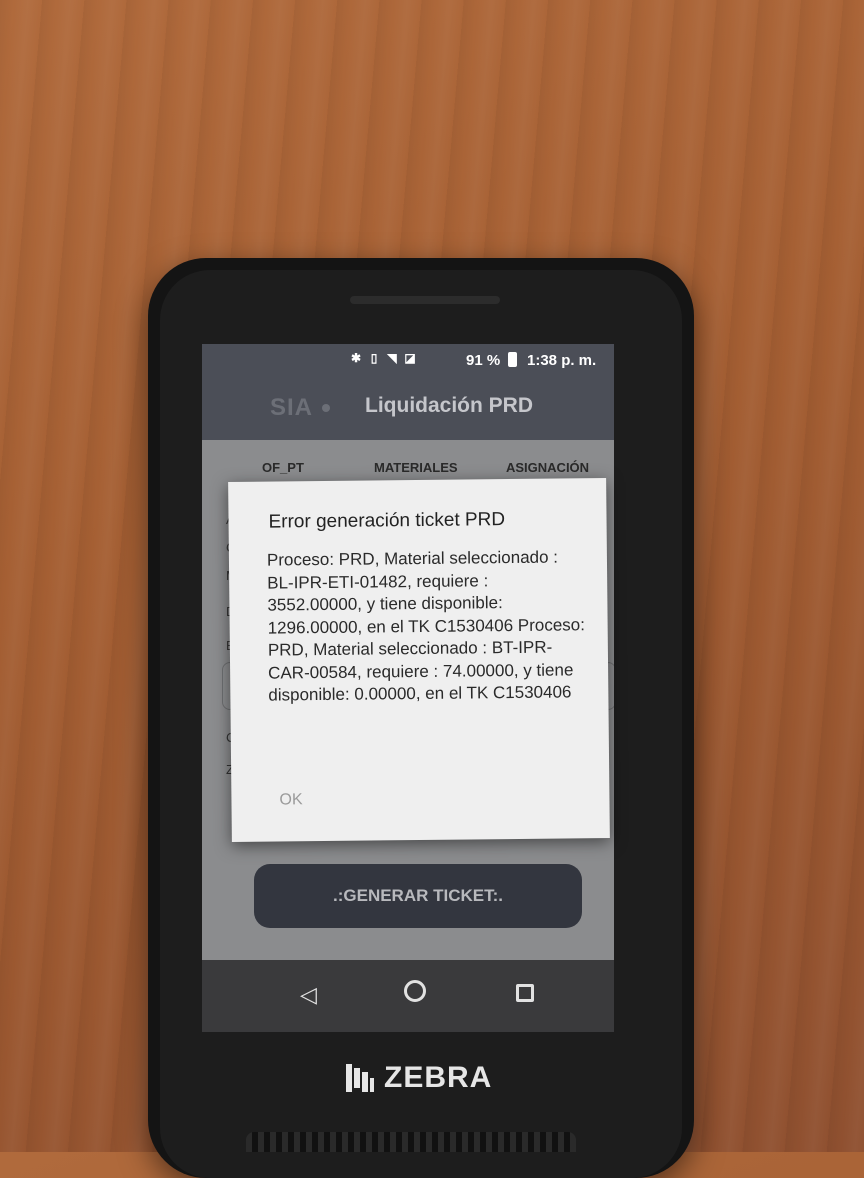  I want to click on app-bar: SIA Liquidación PRD, so click(408, 408).